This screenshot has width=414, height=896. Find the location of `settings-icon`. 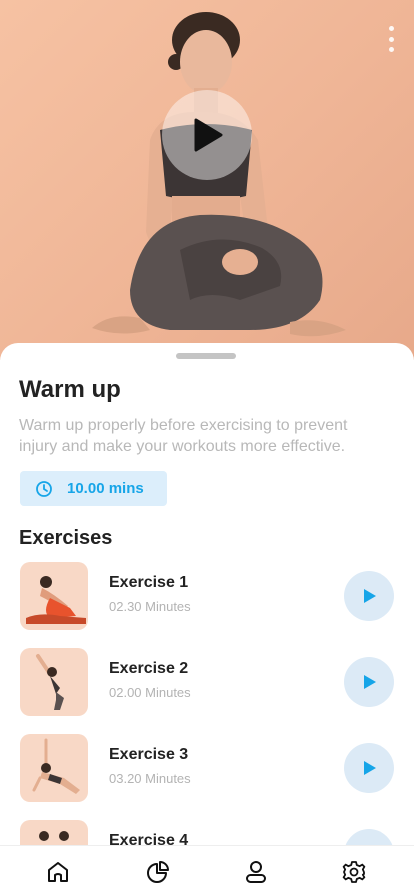

settings-icon is located at coordinates (354, 872).